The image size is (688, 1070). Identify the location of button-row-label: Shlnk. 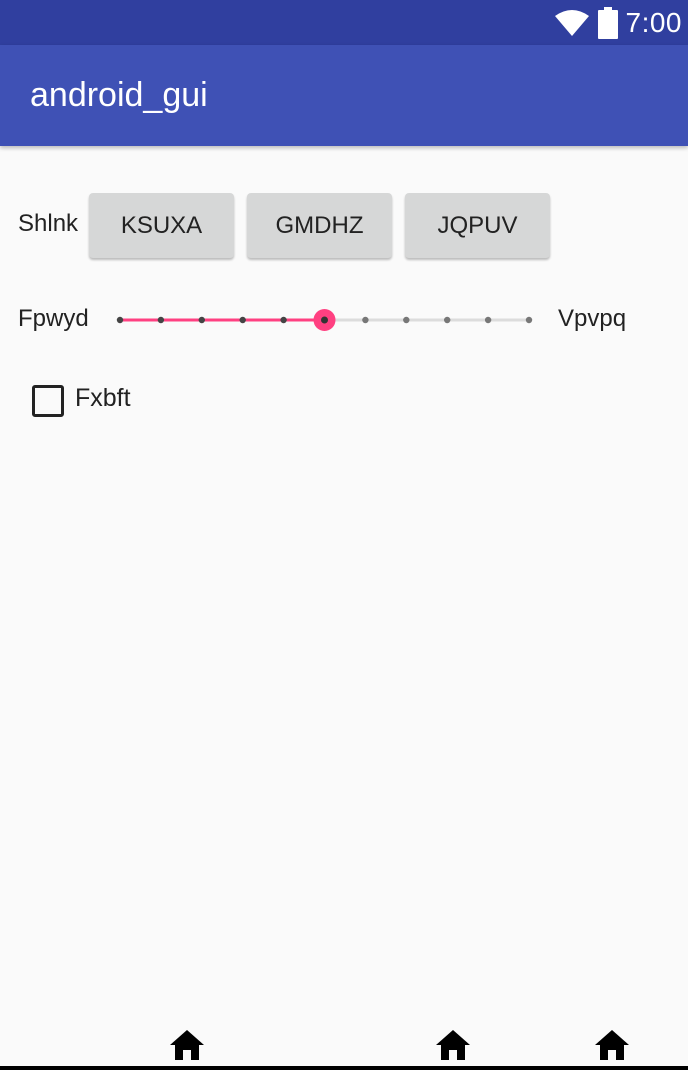
(48, 223).